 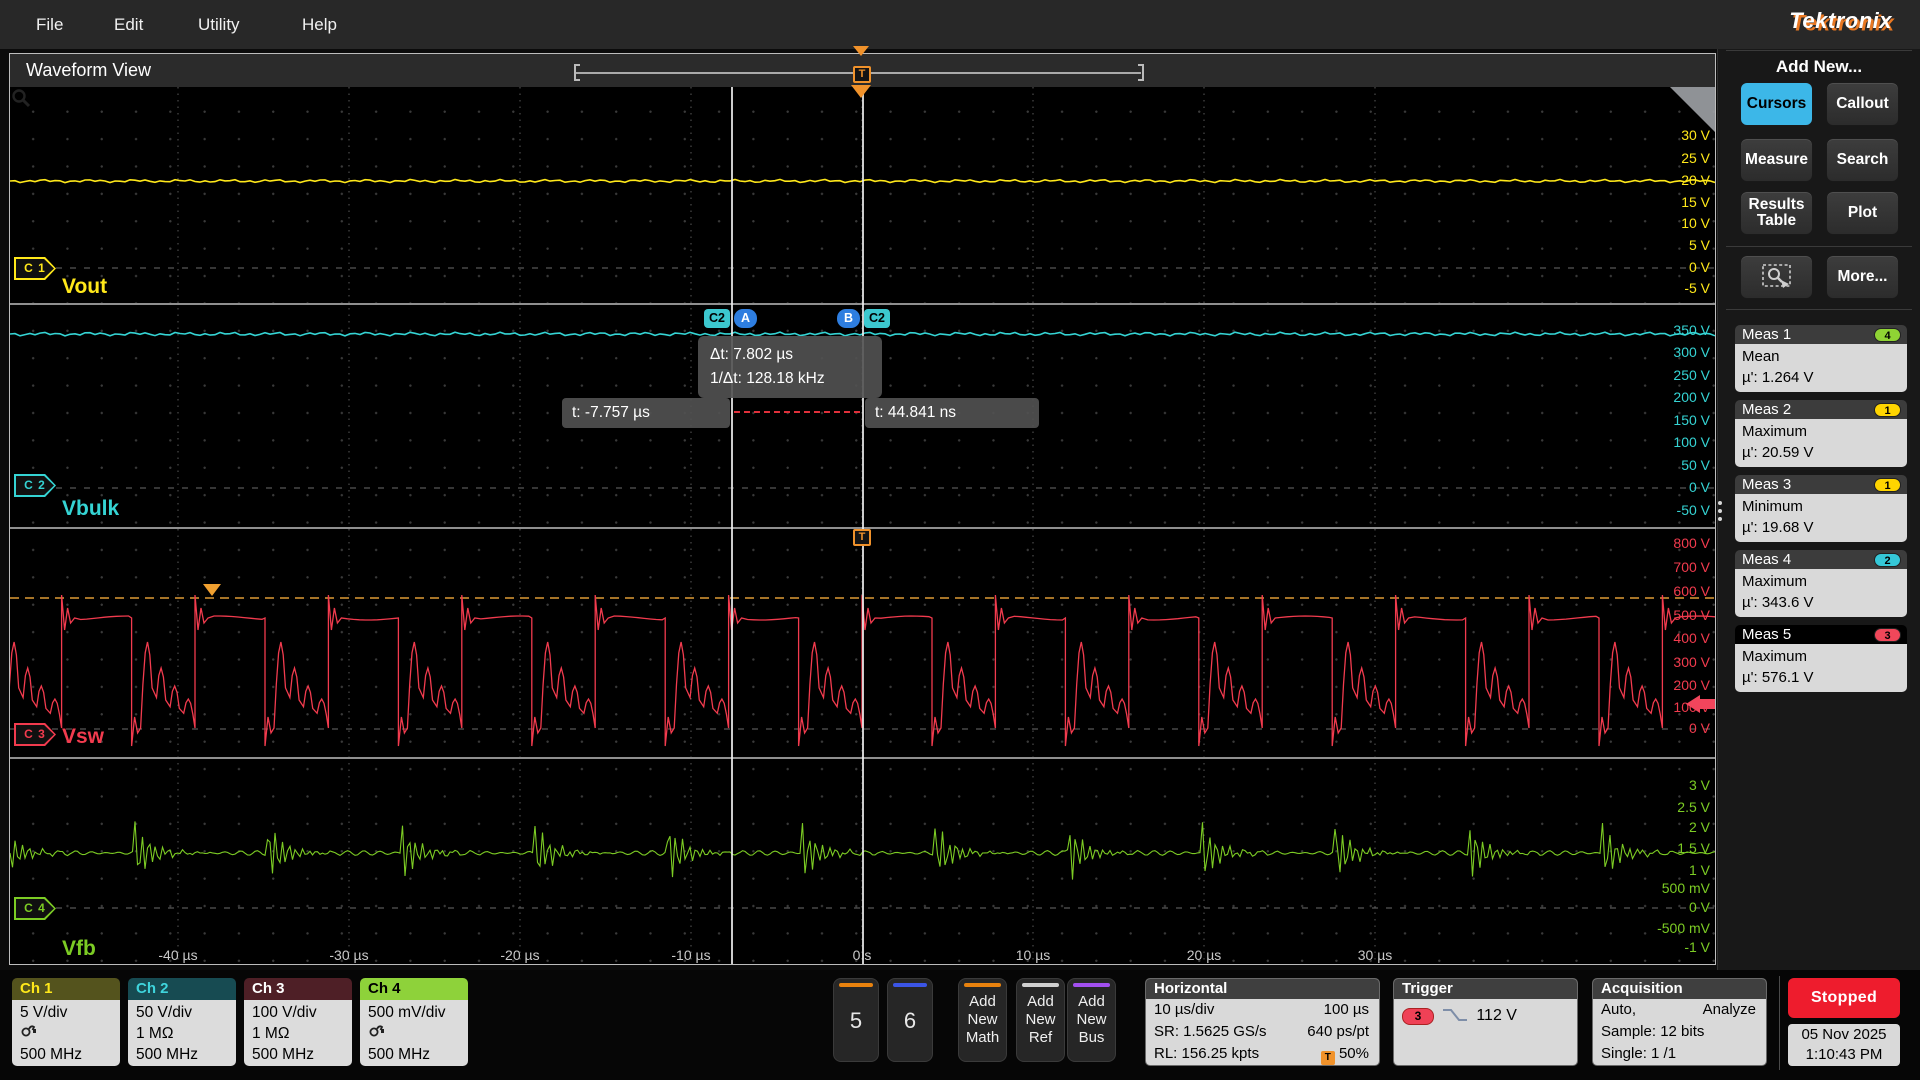 I want to click on meas-value: µ': 19.68 V, so click(x=1778, y=527).